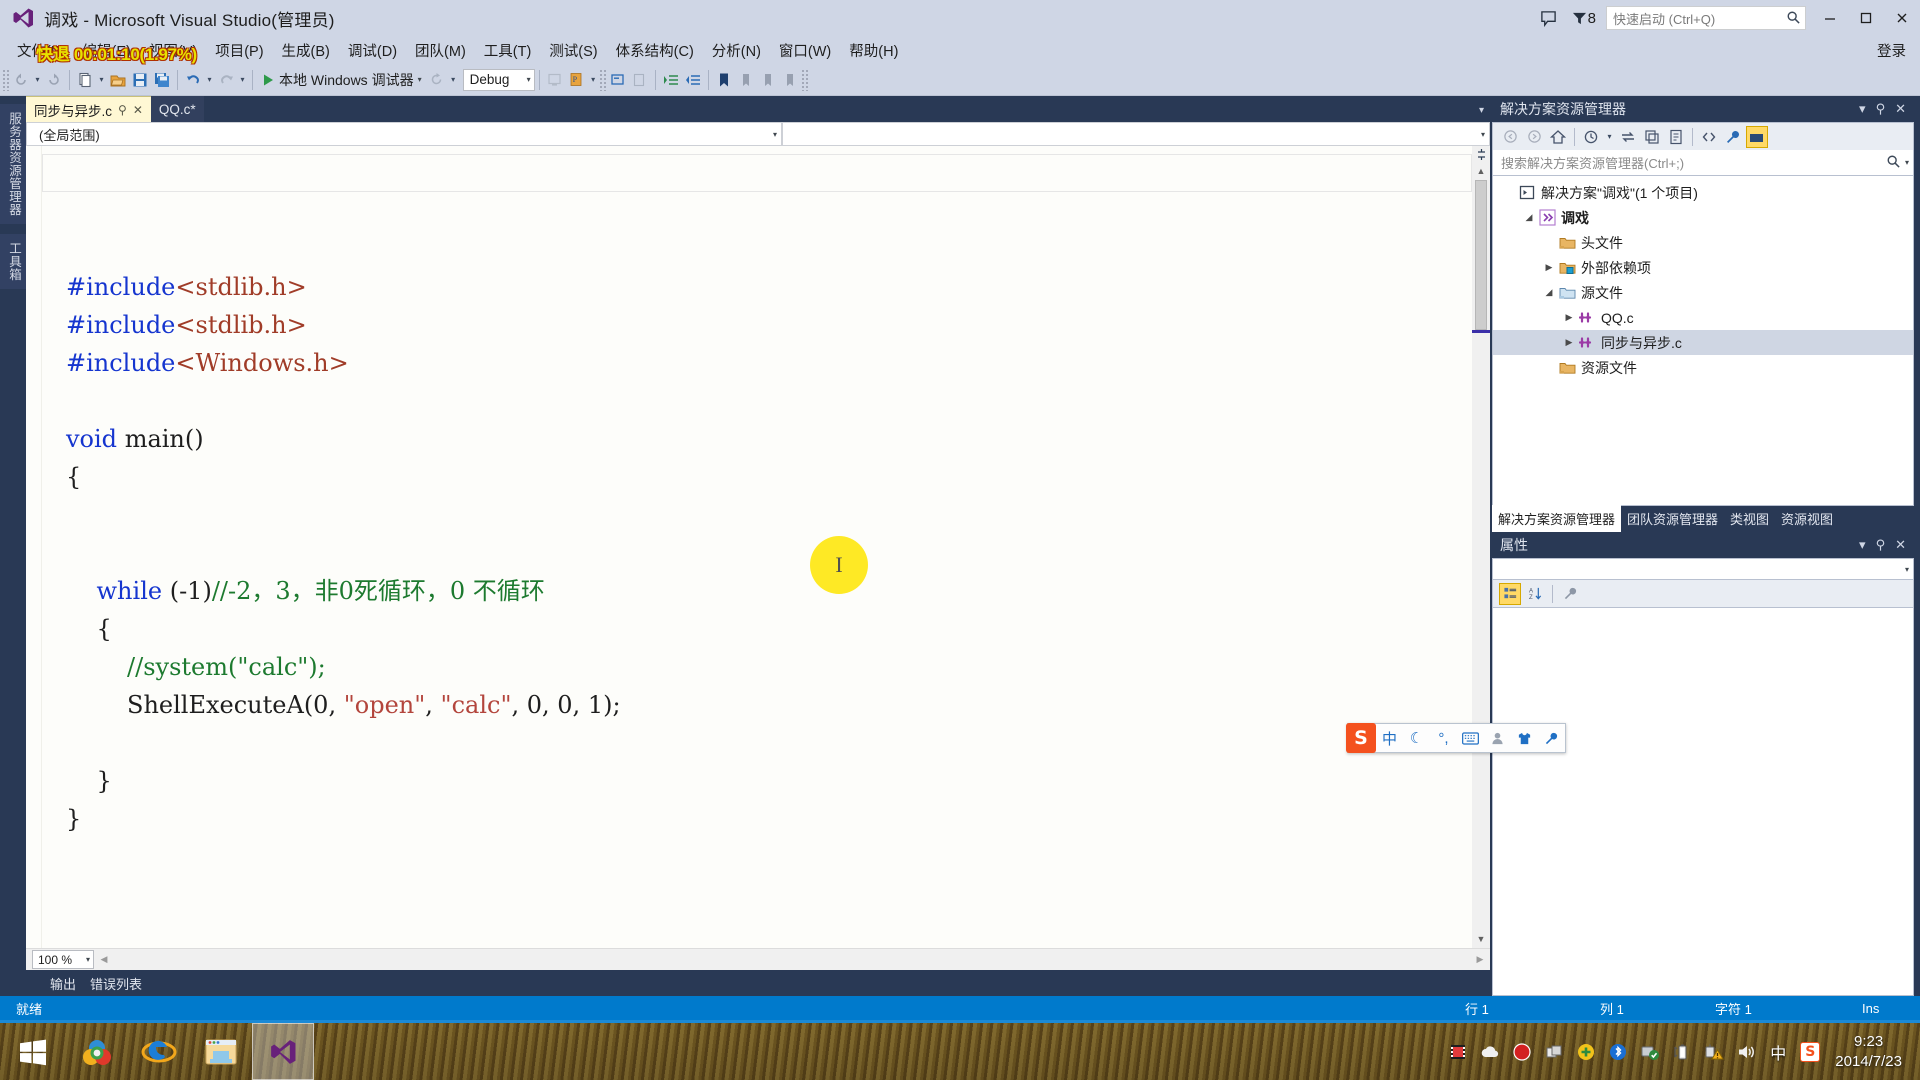 The width and height of the screenshot is (1920, 1080). I want to click on new-project-caret-icon: ▾, so click(101, 80).